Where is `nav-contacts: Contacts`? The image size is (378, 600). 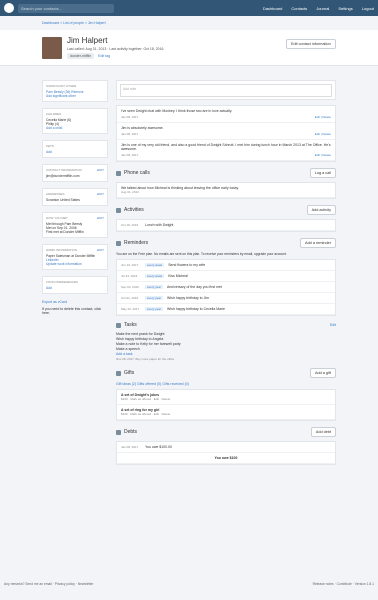
nav-contacts: Contacts is located at coordinates (299, 8).